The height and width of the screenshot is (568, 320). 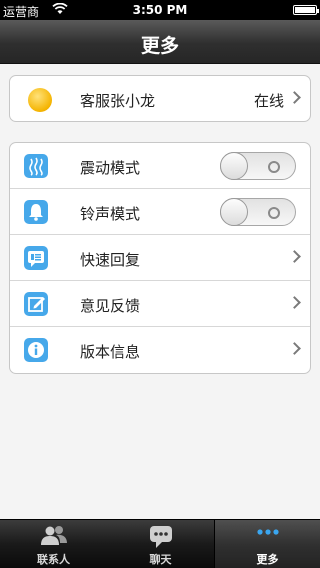 I want to click on vibrate-label: 震动模式, so click(x=110, y=168).